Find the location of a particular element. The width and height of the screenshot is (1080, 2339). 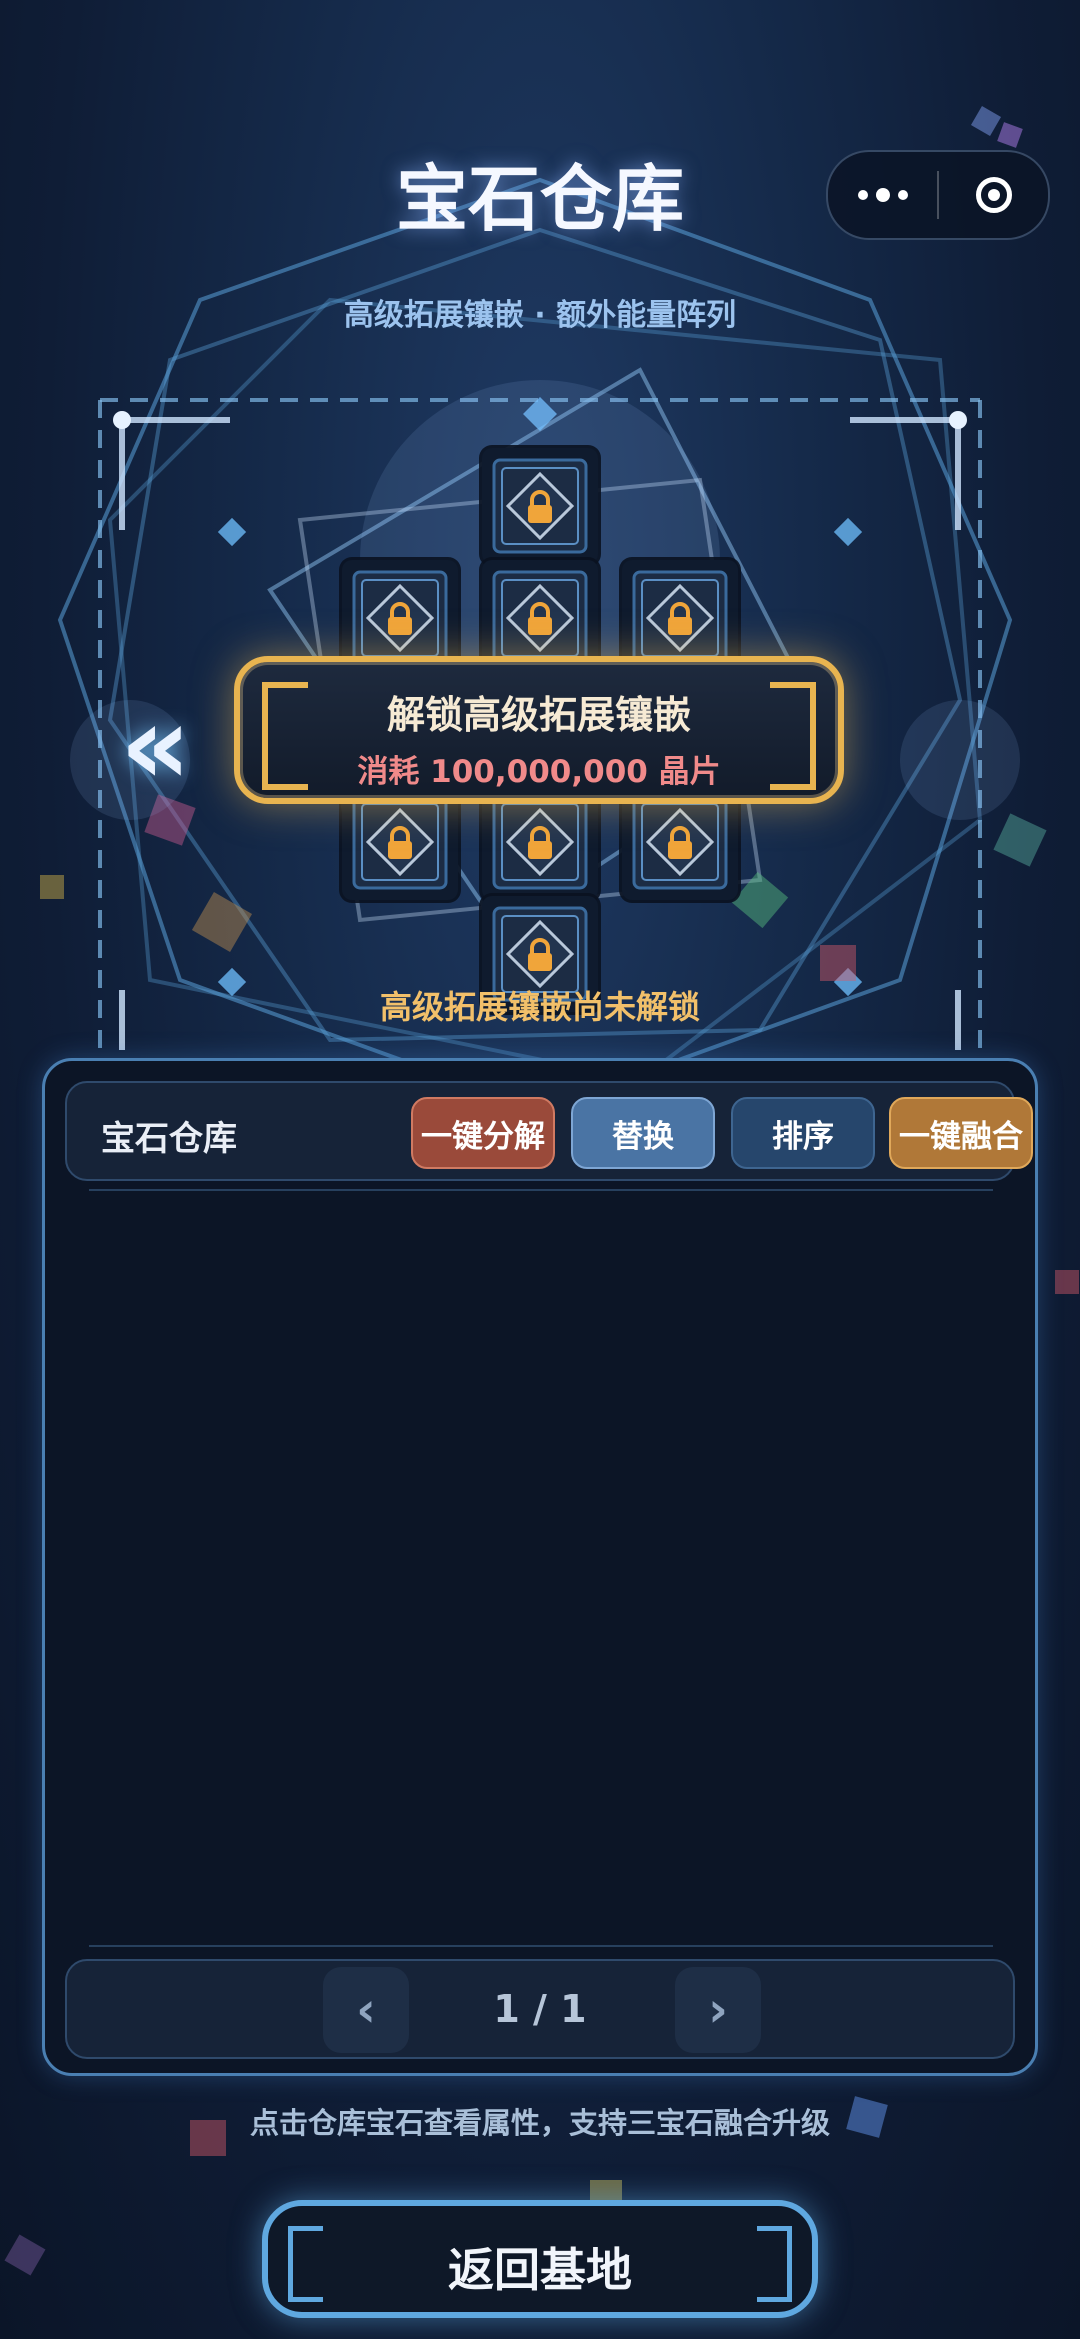

hint-text: 点击仓库宝石查看属性，支持三宝石融合升级 is located at coordinates (539, 2123).